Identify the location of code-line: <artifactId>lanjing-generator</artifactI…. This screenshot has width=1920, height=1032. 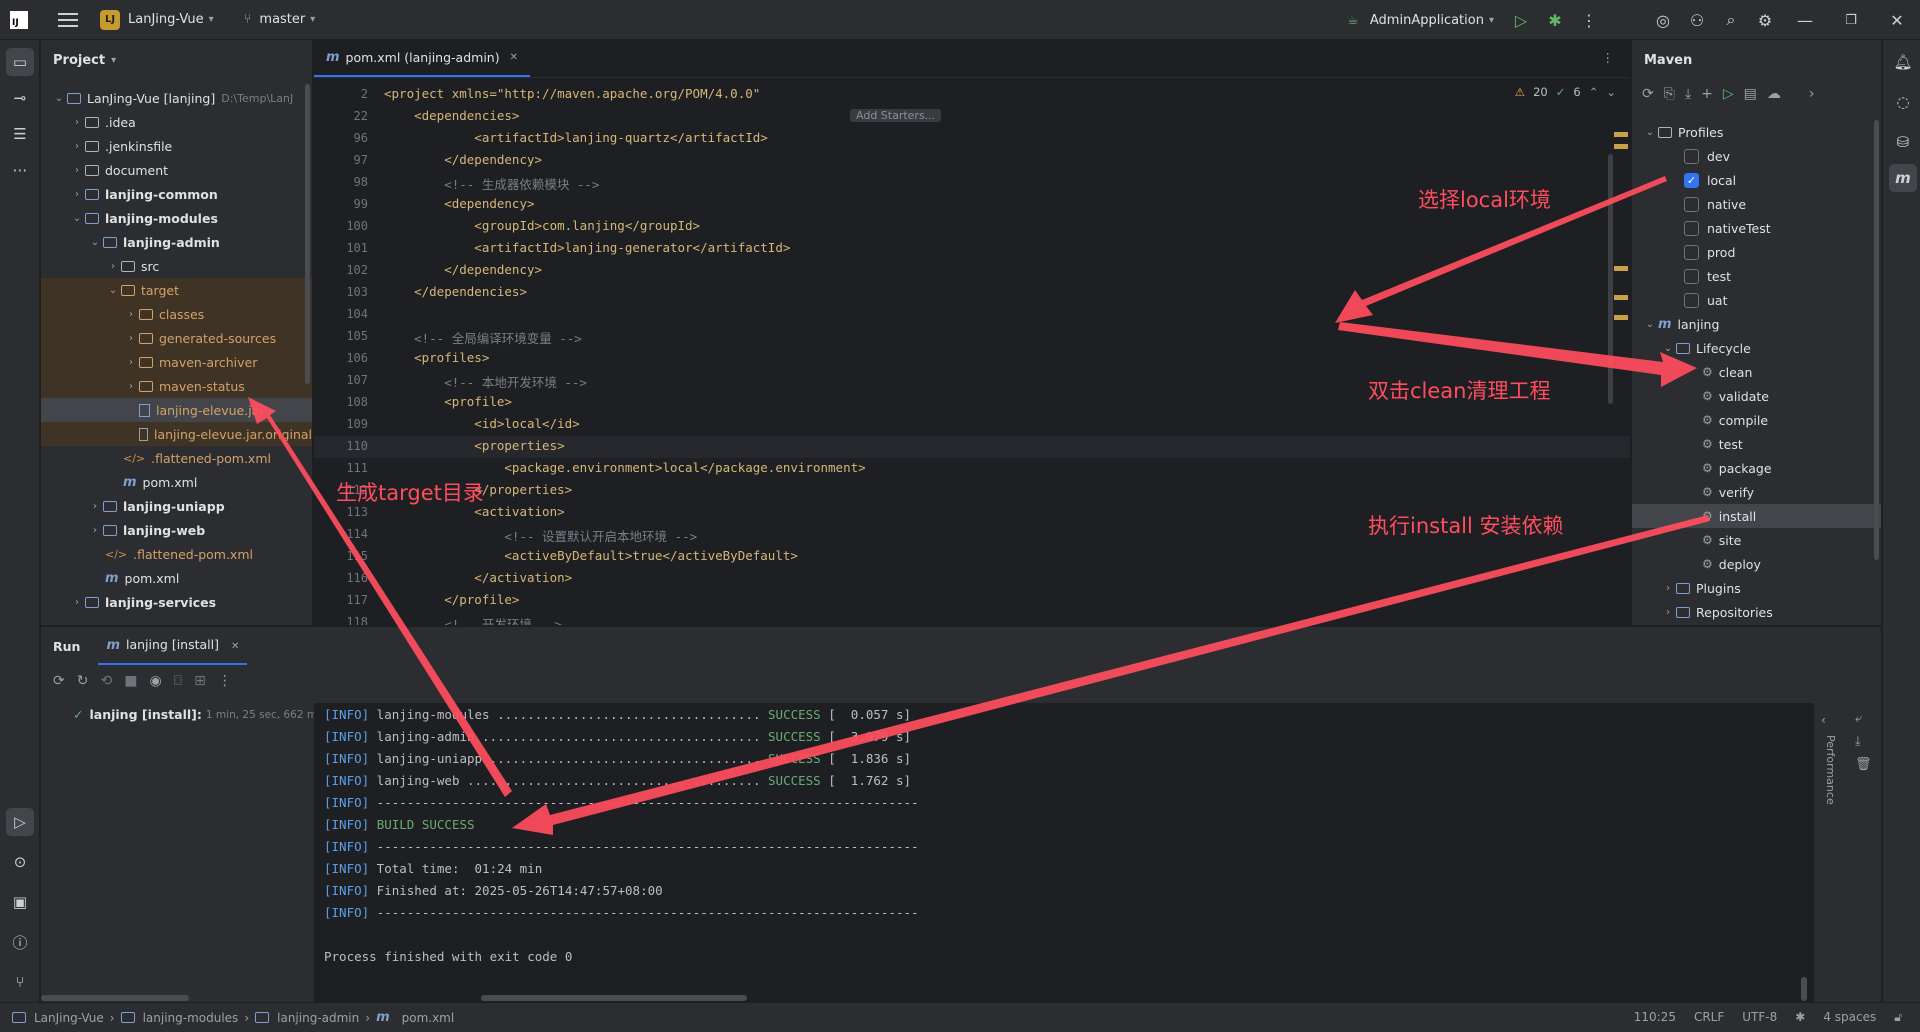
(587, 247).